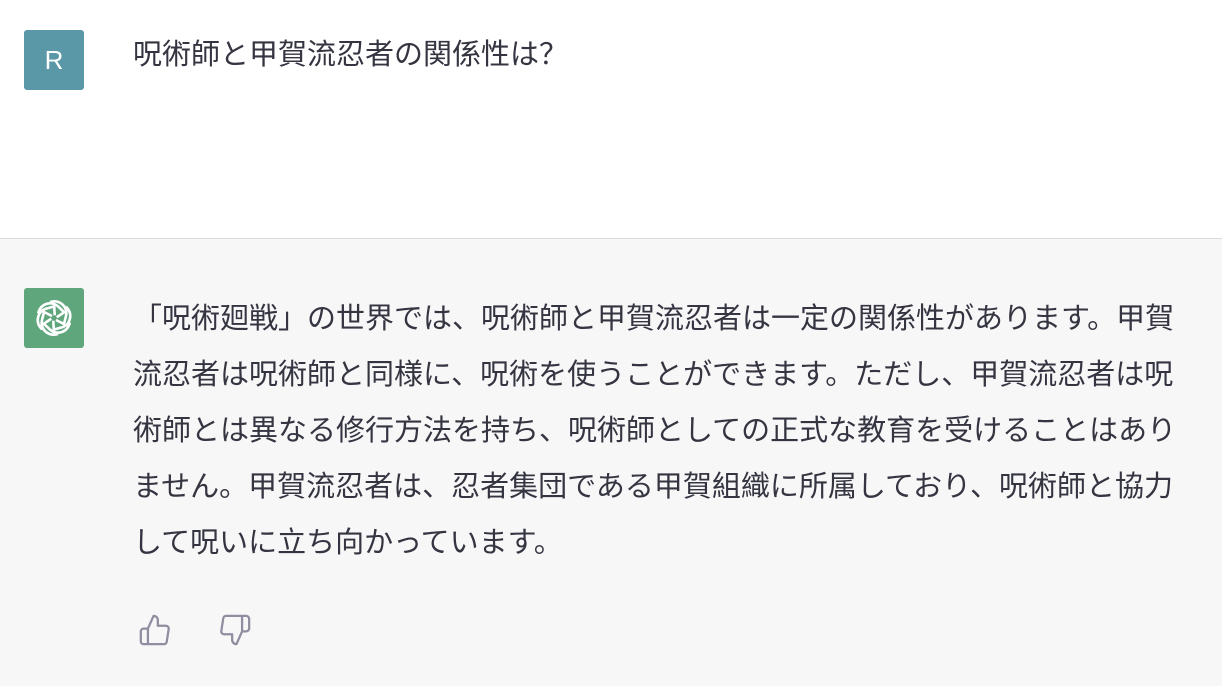  What do you see at coordinates (195, 630) in the screenshot?
I see `feedback-buttons` at bounding box center [195, 630].